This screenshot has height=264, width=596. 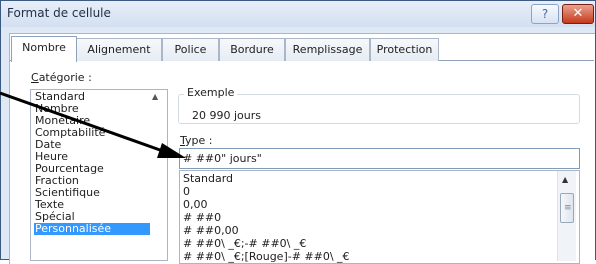 I want to click on category-item-personnalisee: Personnalisée, so click(x=92, y=229).